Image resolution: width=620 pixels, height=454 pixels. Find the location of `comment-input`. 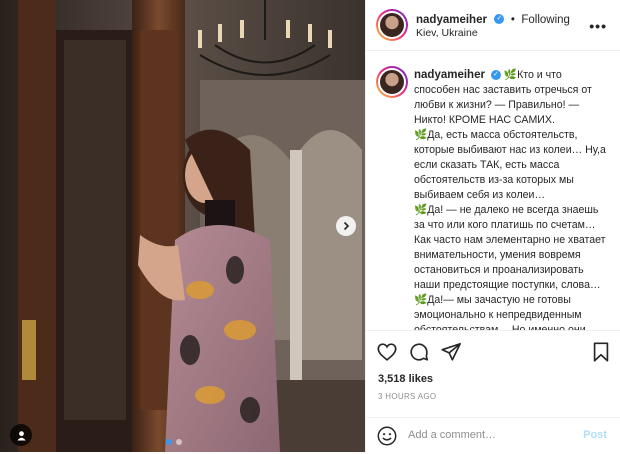

comment-input is located at coordinates (488, 435).